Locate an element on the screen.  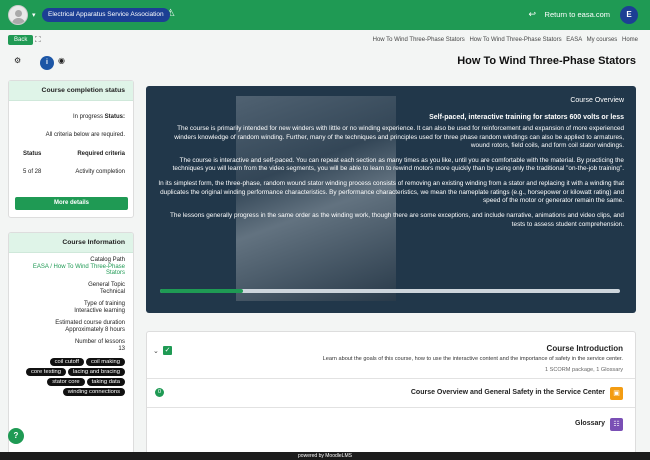
chevron-down-icon: ▾ is located at coordinates (34, 15).